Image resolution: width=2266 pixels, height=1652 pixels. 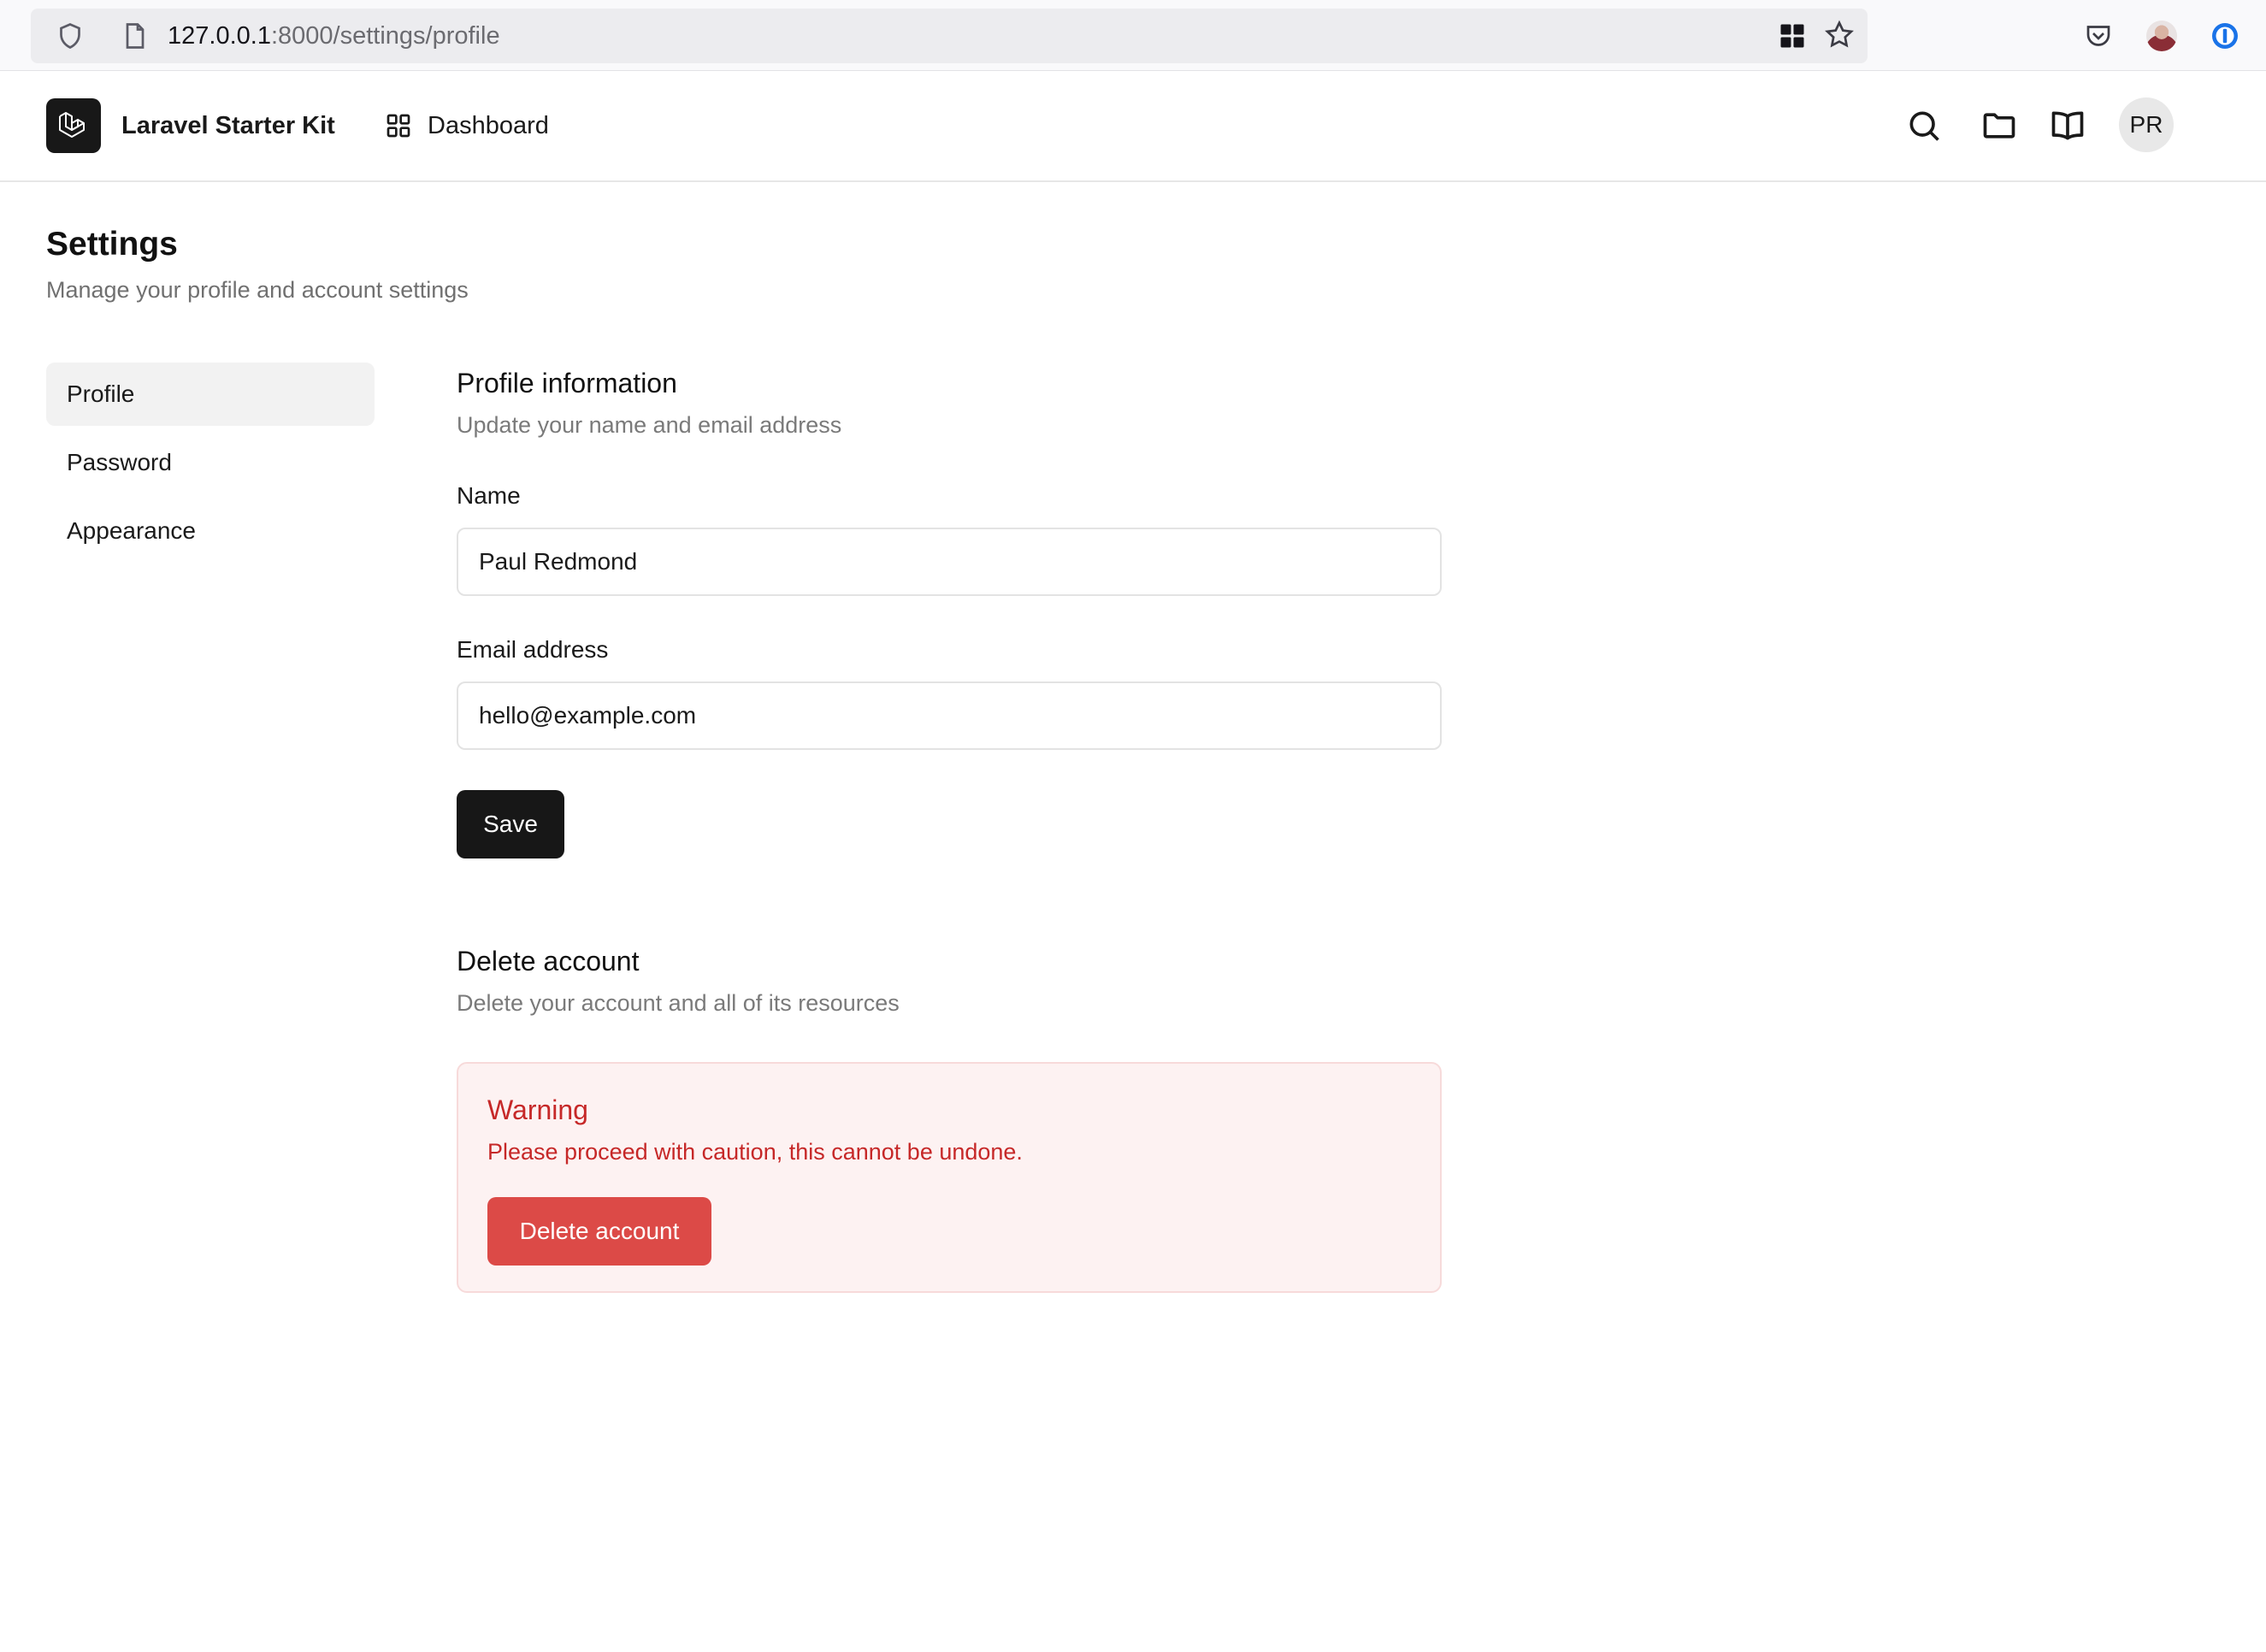 I want to click on browser-toolbar: 127.0.0.1:8000/settings/profile, so click(x=1133, y=35).